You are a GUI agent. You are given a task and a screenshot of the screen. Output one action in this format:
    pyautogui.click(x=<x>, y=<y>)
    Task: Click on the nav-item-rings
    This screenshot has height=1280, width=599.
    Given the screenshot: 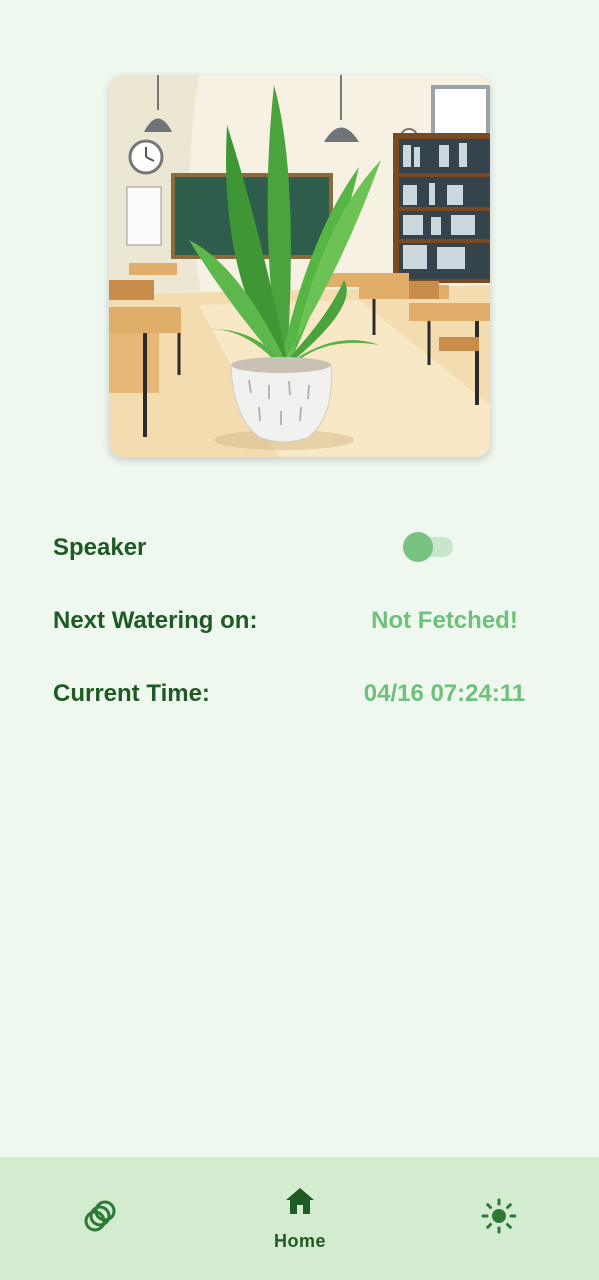 What is the action you would take?
    pyautogui.click(x=100, y=1218)
    